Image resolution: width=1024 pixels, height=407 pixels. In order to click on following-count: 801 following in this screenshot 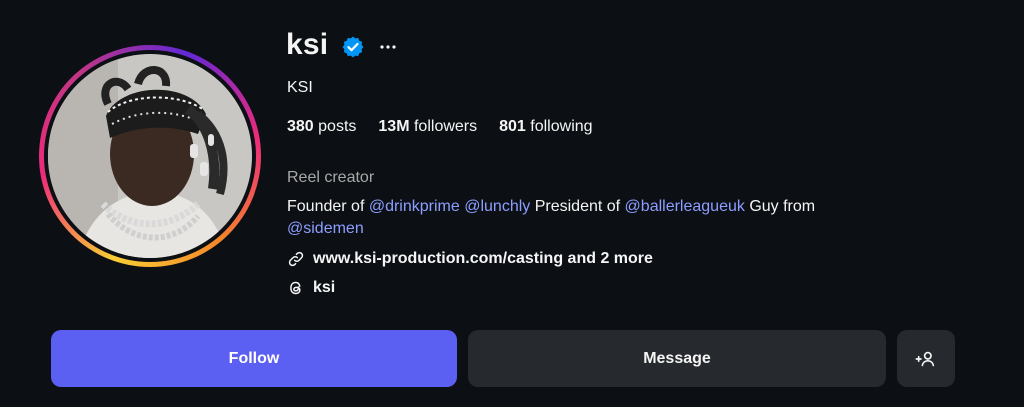, I will do `click(545, 127)`.